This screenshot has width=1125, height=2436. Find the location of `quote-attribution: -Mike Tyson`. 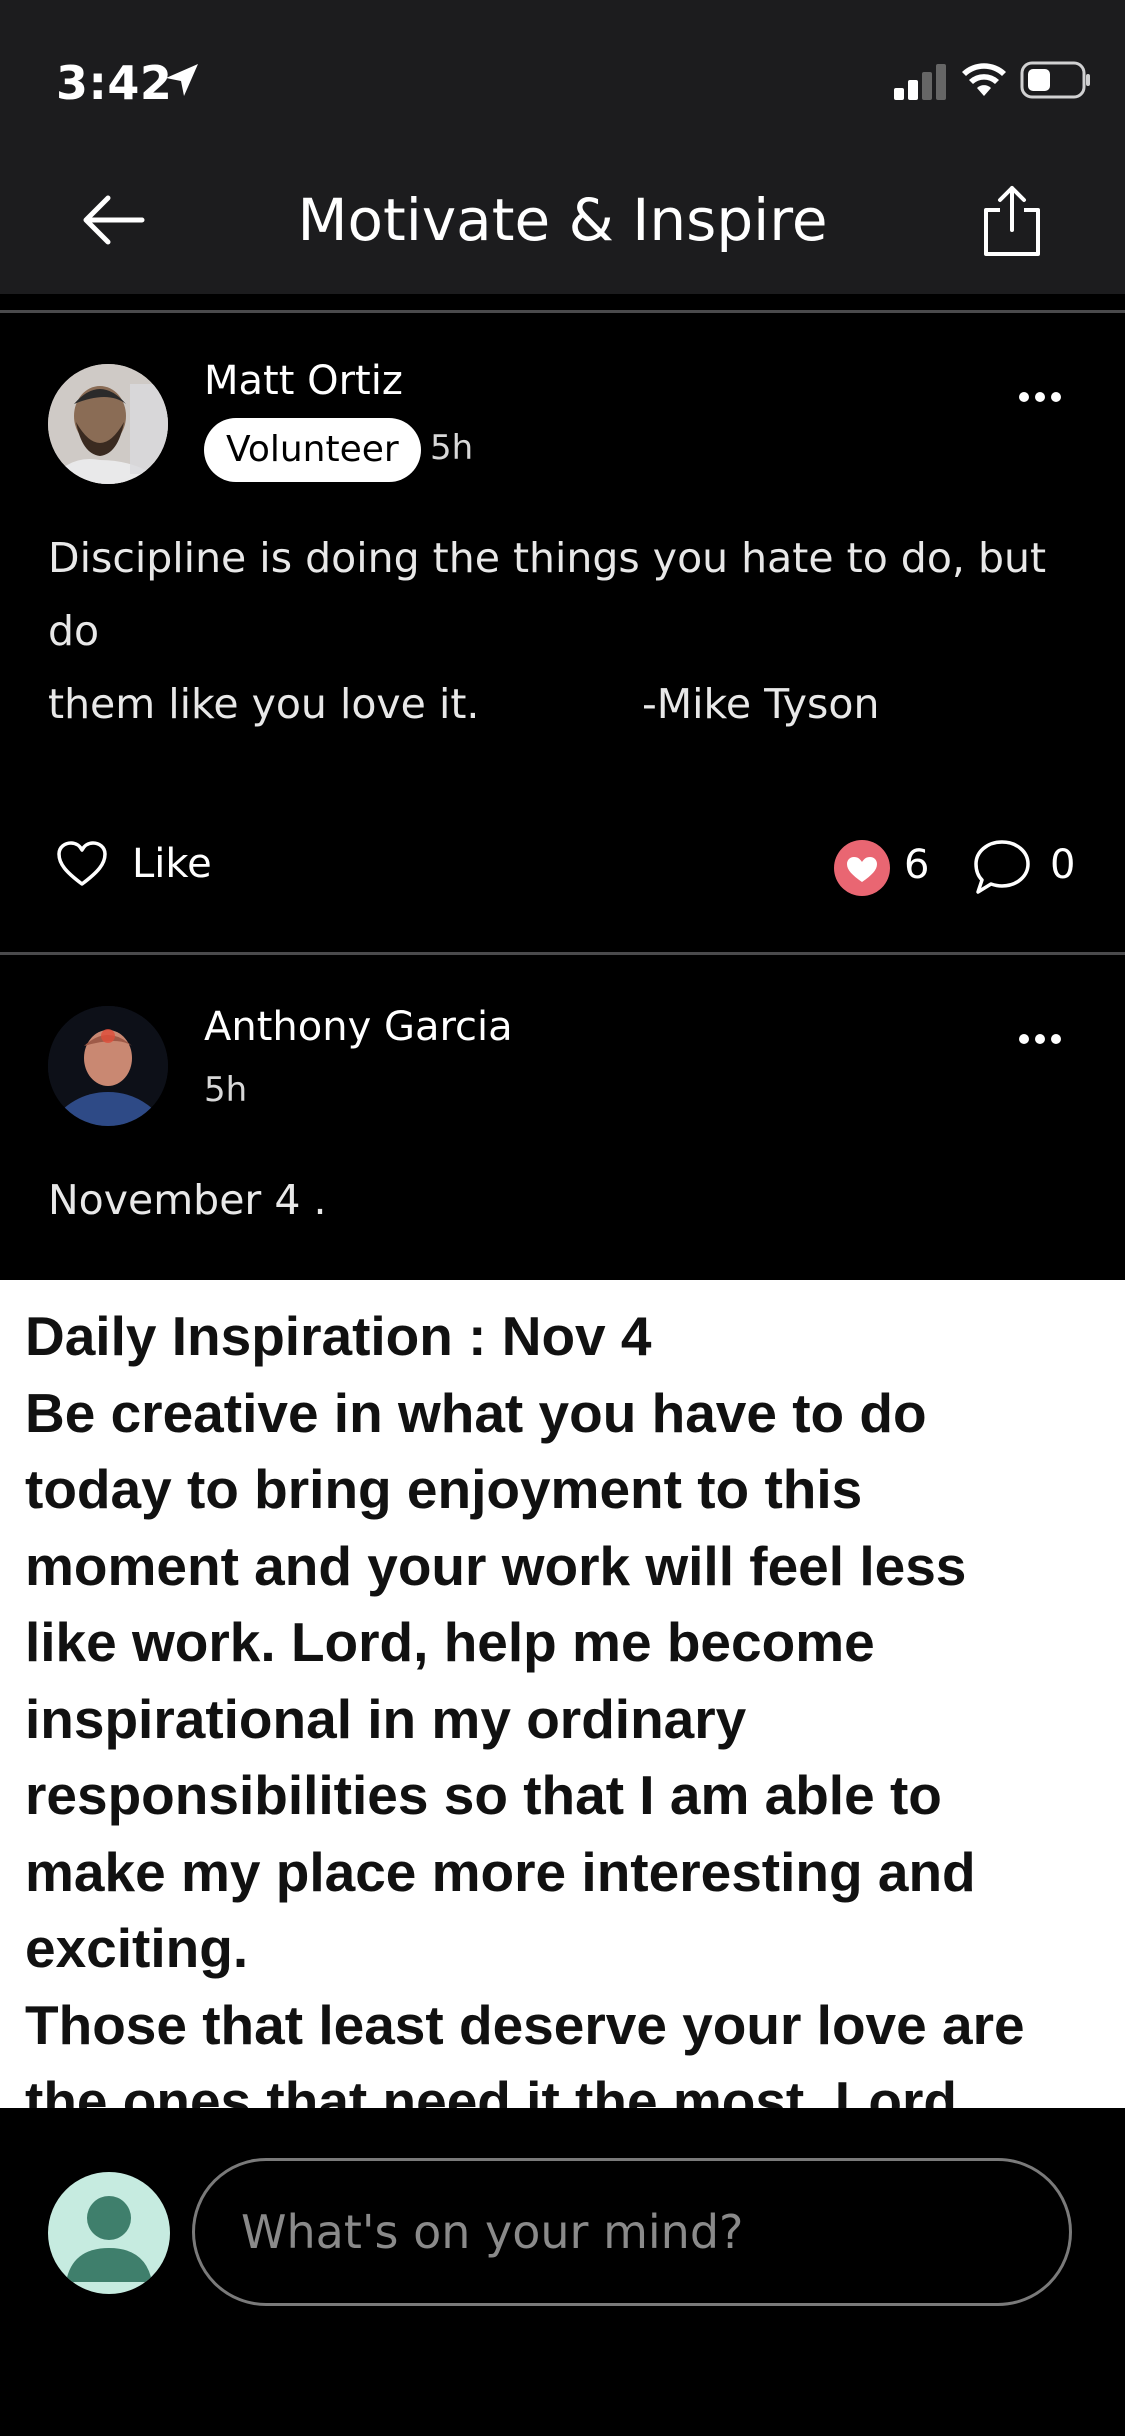

quote-attribution: -Mike Tyson is located at coordinates (761, 704).